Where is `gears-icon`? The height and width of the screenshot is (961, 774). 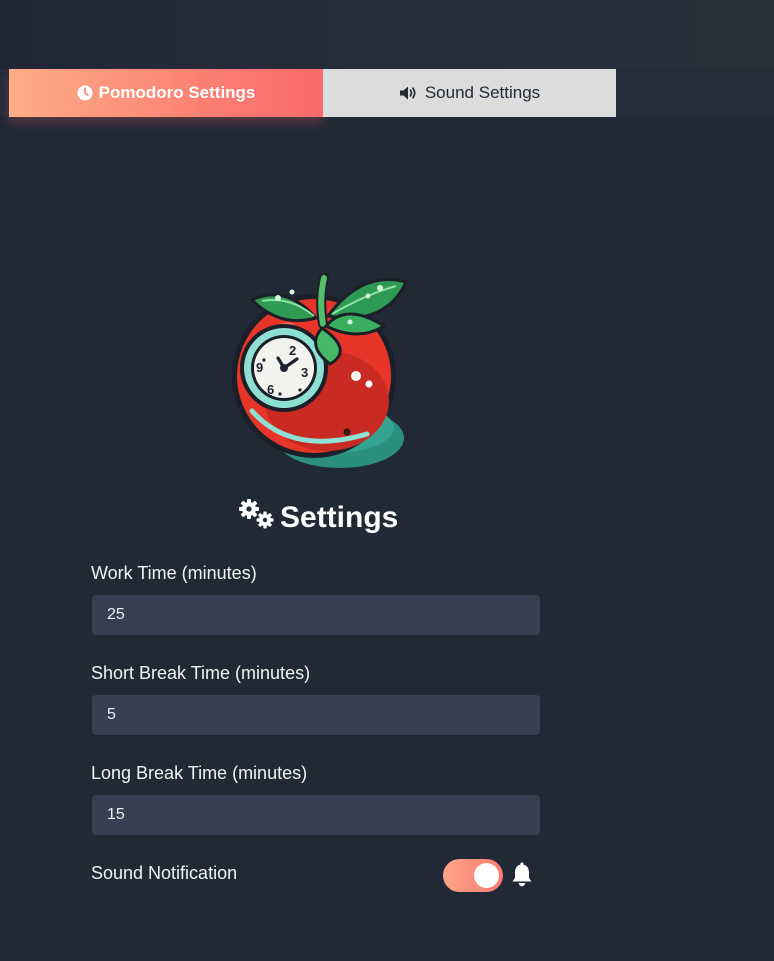 gears-icon is located at coordinates (258, 518).